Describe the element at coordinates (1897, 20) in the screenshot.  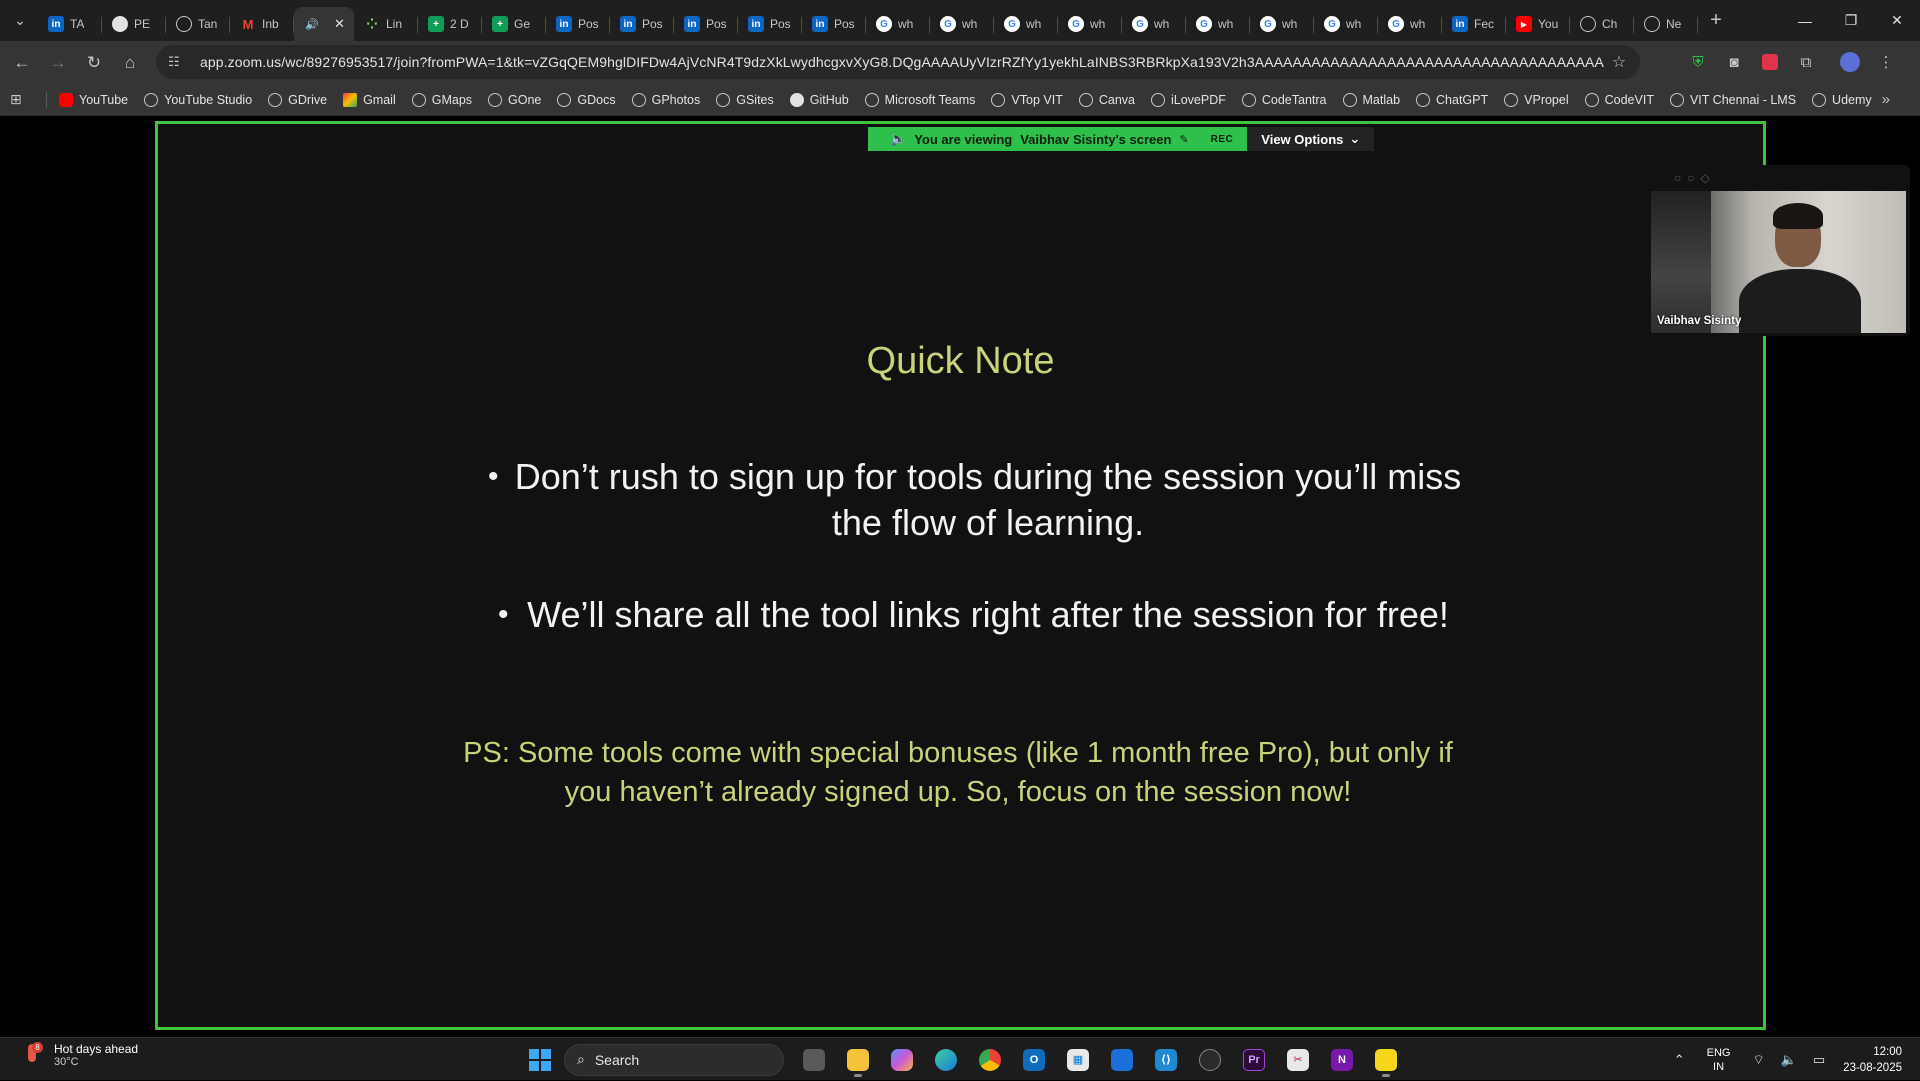
I see `close-window-button: ✕` at that location.